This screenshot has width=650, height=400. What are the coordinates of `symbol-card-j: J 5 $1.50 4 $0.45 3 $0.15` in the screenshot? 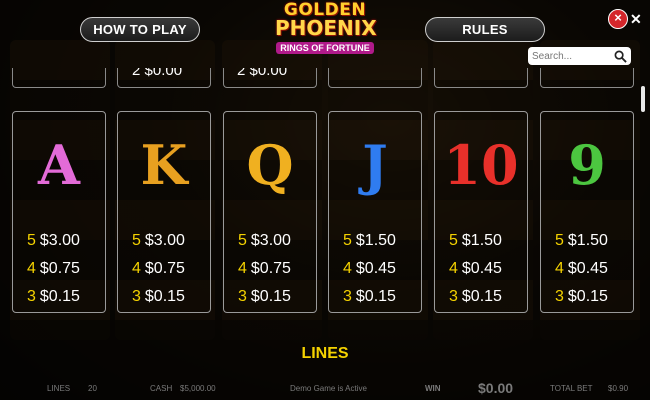 It's located at (375, 212).